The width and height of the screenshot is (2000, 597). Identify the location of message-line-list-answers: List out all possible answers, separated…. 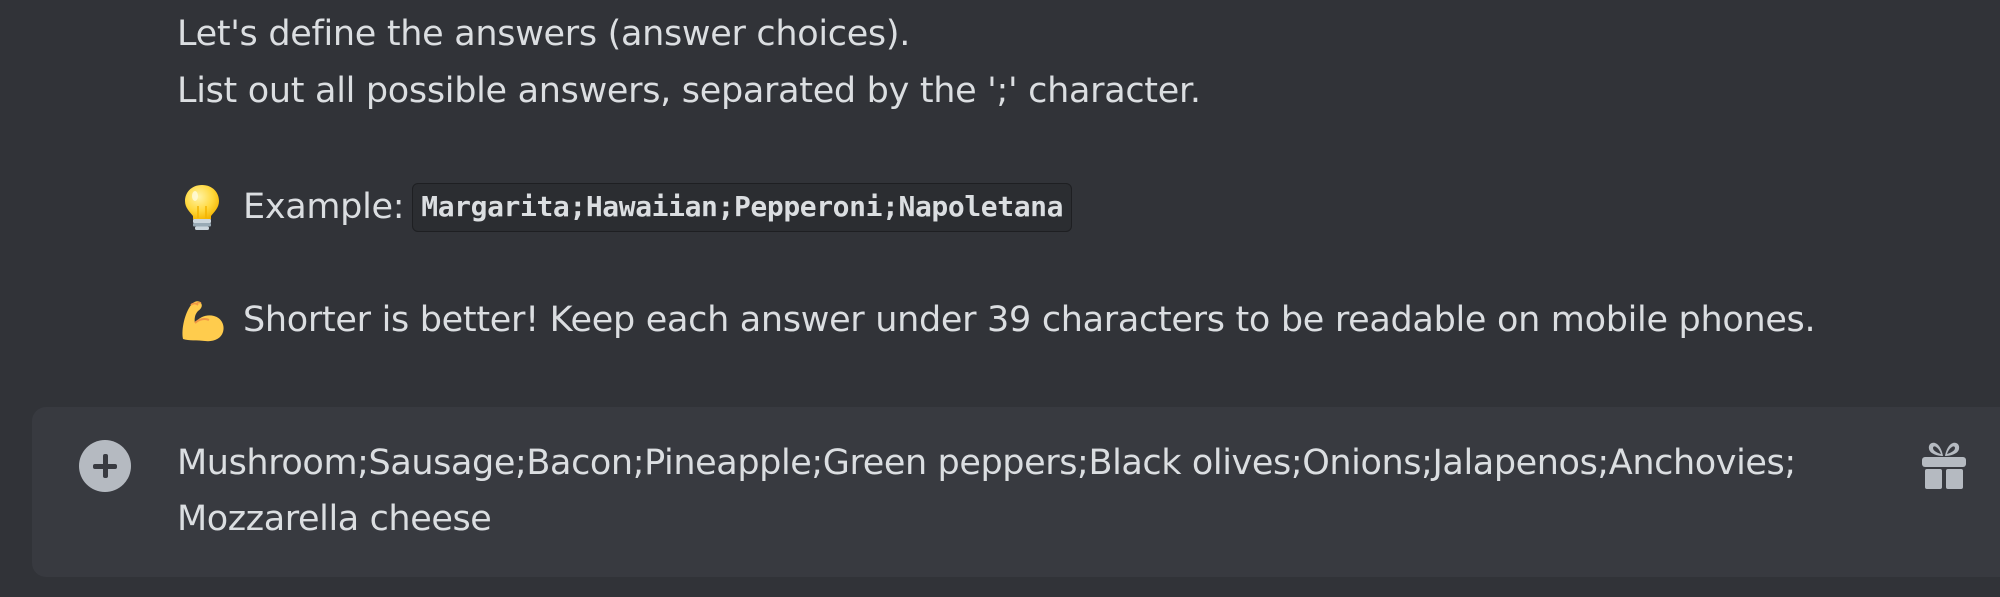
(689, 91).